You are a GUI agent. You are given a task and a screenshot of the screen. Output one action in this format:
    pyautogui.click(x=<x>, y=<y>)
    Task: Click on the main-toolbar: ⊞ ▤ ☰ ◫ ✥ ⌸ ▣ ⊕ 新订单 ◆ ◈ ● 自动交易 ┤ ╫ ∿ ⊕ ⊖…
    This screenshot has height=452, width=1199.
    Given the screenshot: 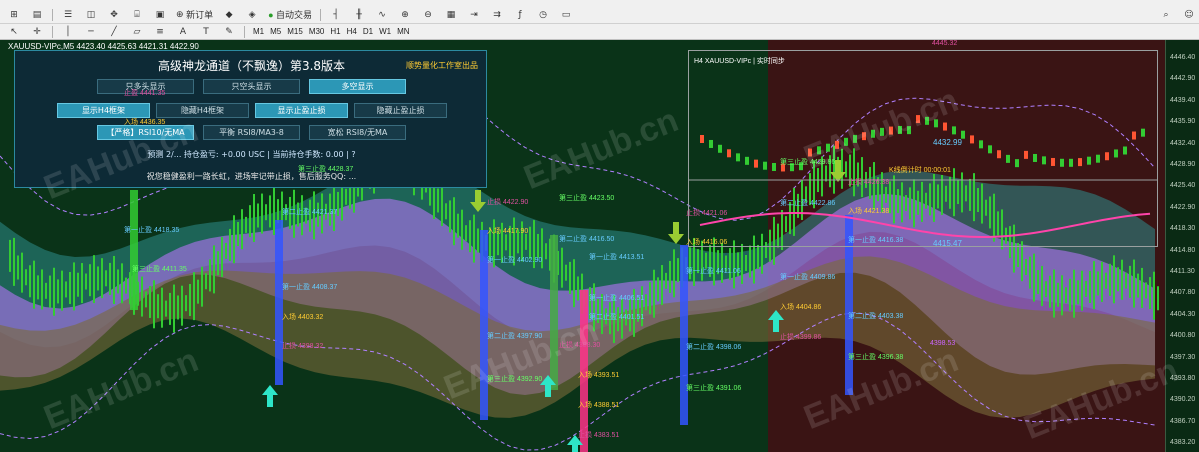 What is the action you would take?
    pyautogui.click(x=599, y=15)
    